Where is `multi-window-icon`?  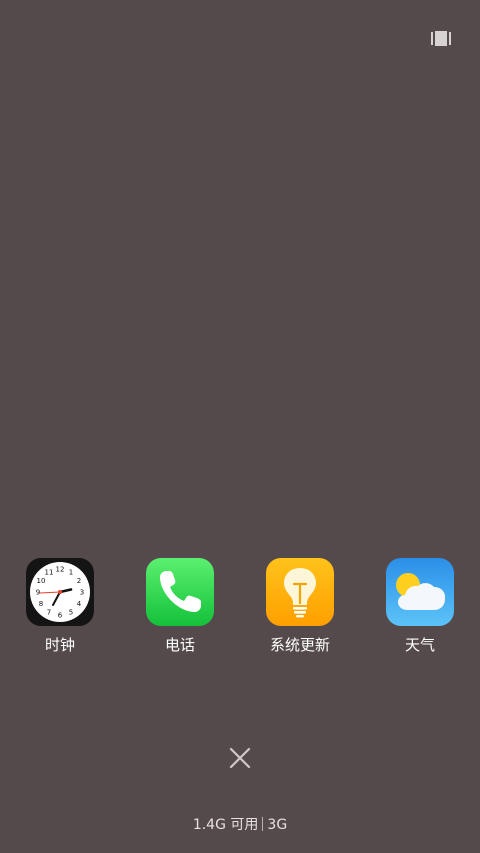
multi-window-icon is located at coordinates (441, 38).